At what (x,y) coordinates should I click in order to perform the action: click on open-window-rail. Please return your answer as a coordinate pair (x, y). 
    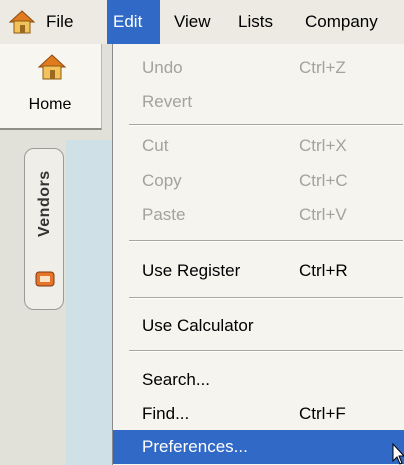
    Looking at the image, I should click on (89, 302).